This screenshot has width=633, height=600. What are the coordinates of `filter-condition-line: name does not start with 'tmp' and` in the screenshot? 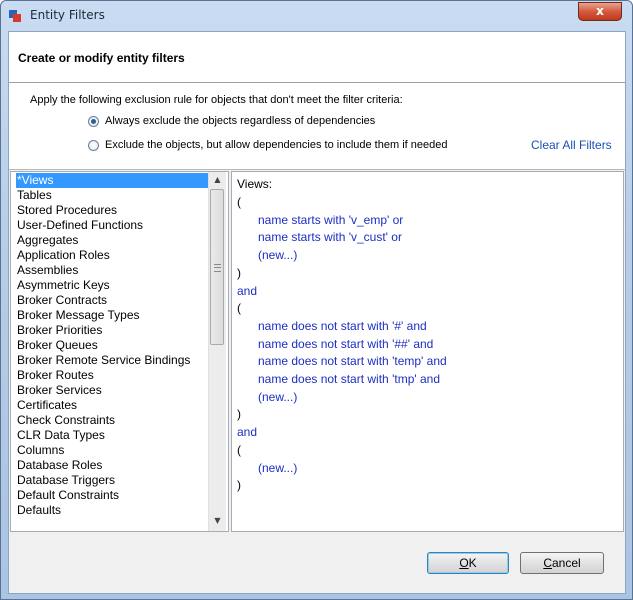 It's located at (349, 379).